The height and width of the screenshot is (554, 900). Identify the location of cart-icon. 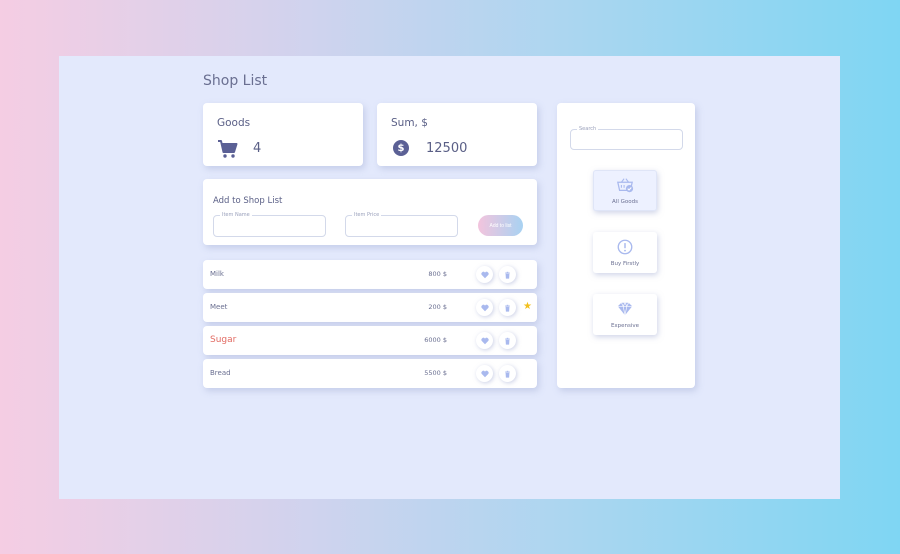
(228, 149).